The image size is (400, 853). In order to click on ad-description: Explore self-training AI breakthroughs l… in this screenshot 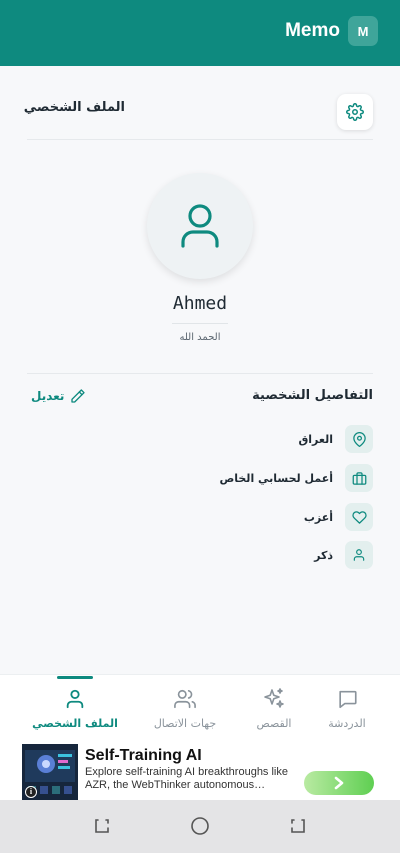, I will do `click(186, 778)`.